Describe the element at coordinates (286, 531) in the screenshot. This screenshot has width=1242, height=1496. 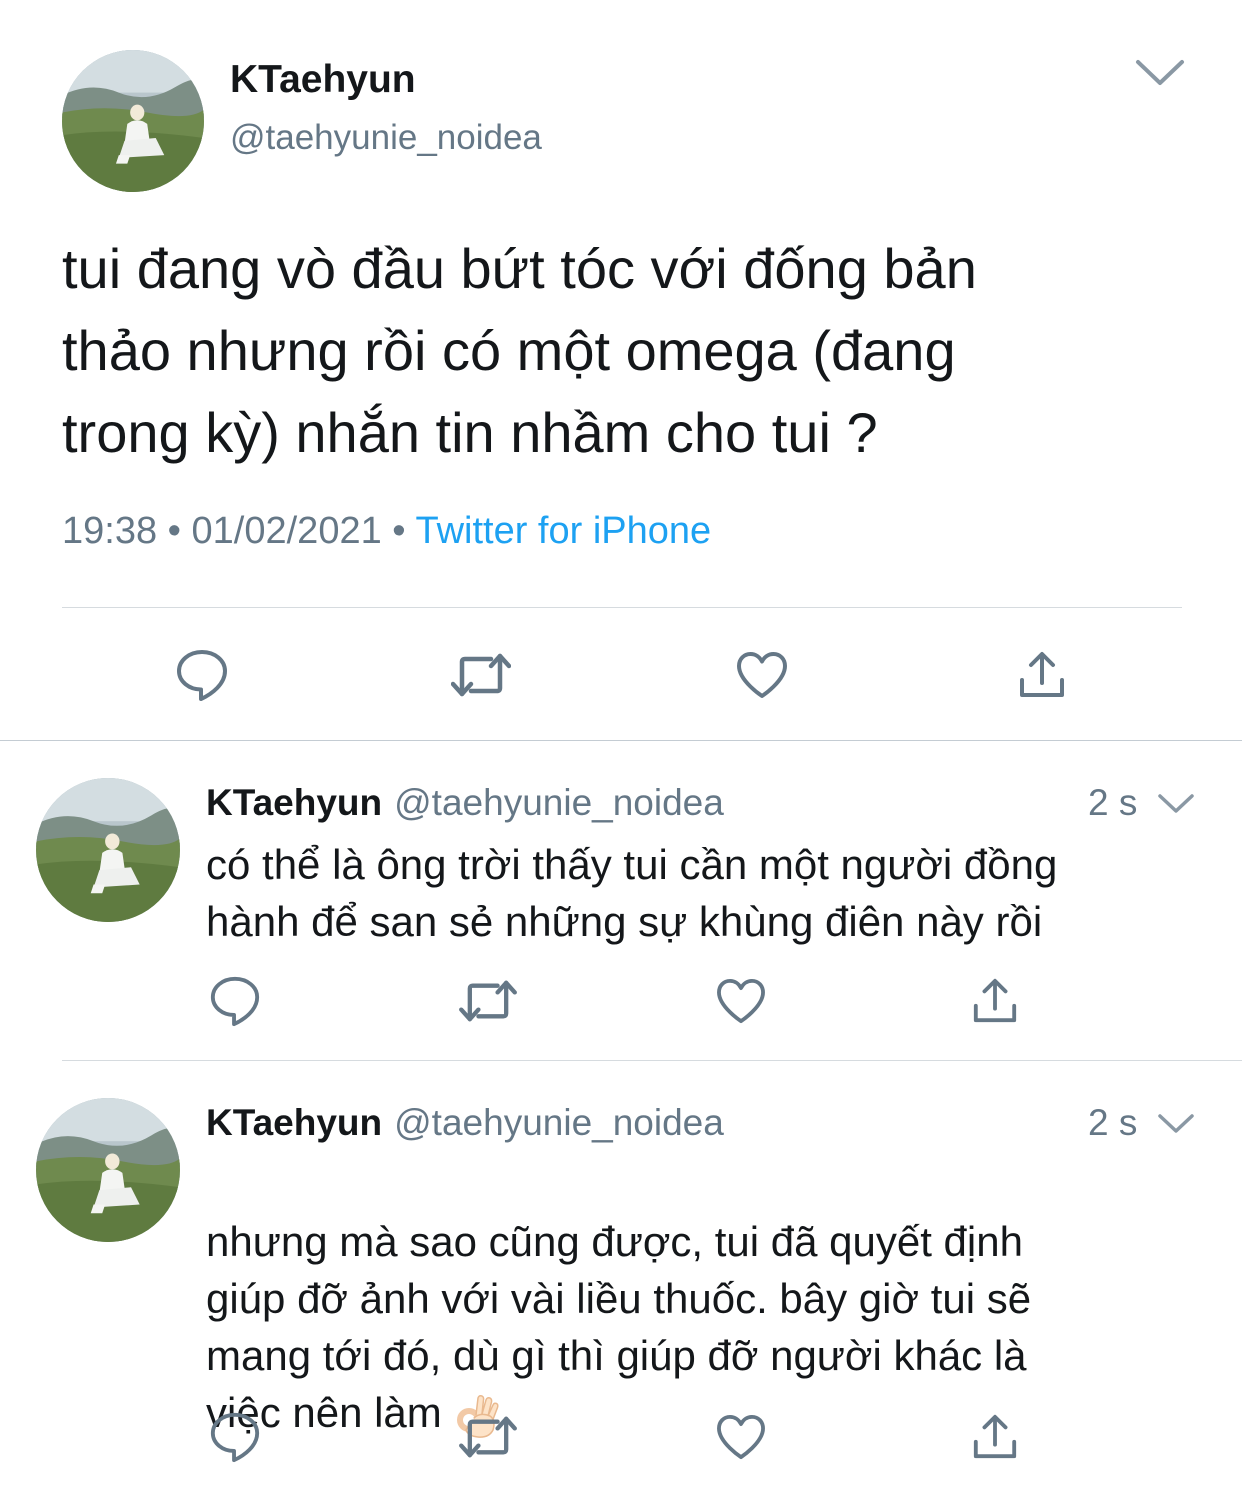
I see `tweet-date: 01/02/2021` at that location.